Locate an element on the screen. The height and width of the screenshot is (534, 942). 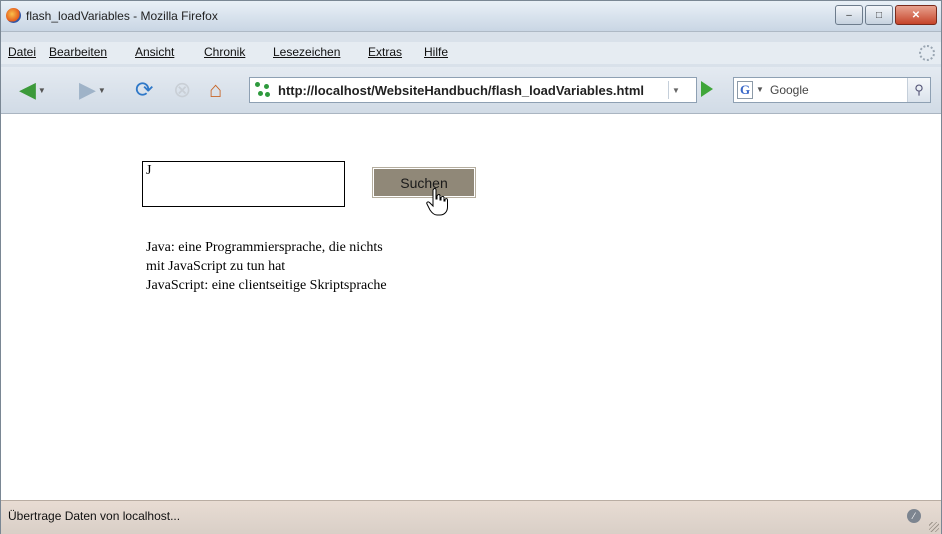
close-button: ✕ is located at coordinates (916, 15).